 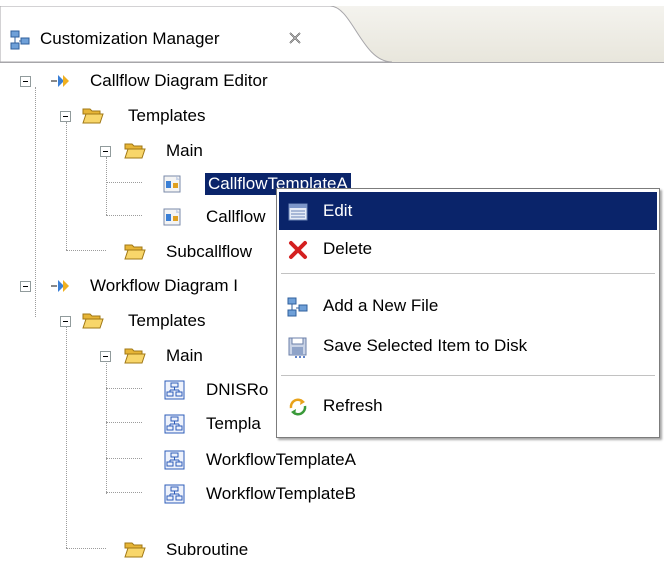 What do you see at coordinates (297, 307) in the screenshot?
I see `add-file-icon` at bounding box center [297, 307].